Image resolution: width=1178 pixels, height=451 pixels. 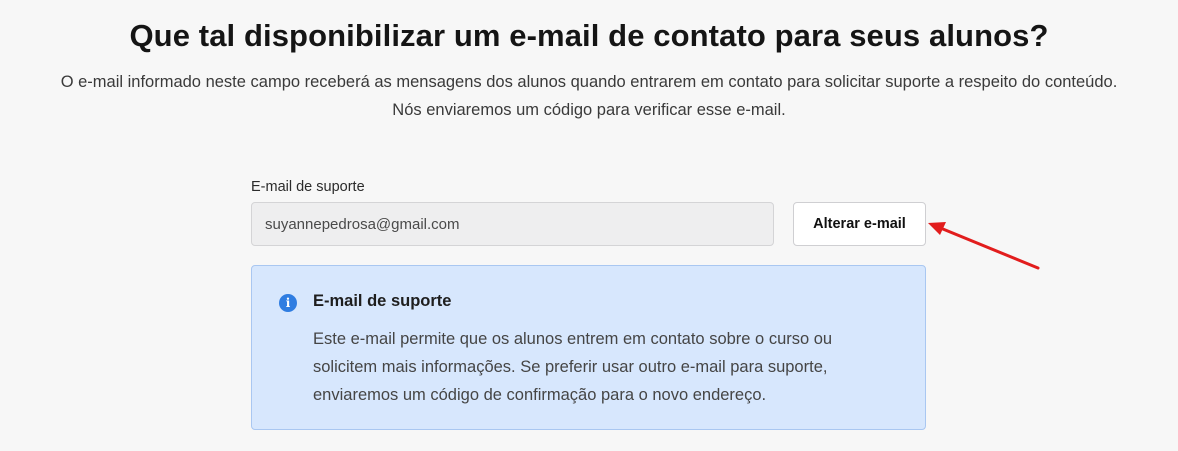 I want to click on change-email-button: Alterar e-mail, so click(x=859, y=224).